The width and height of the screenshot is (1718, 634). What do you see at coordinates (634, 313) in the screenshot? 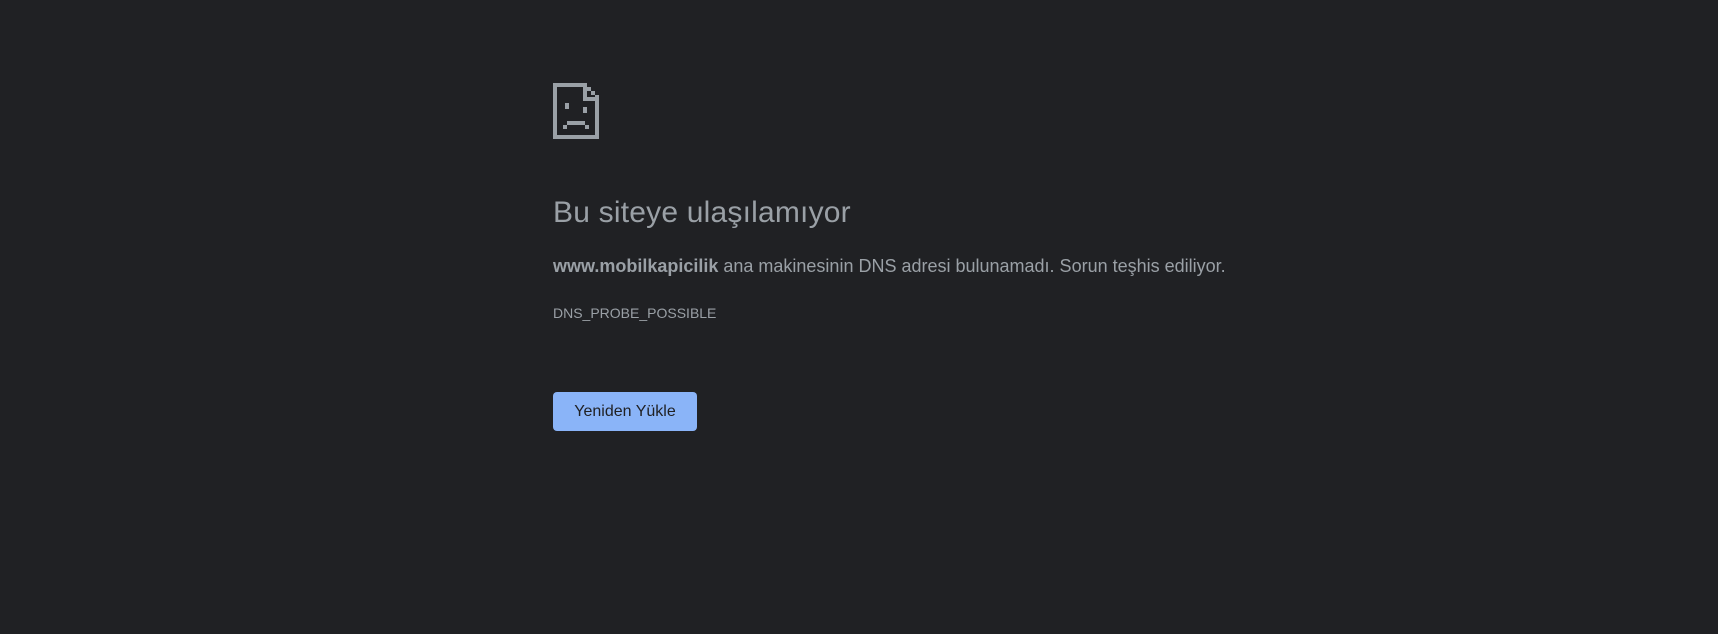
I see `error-code: DNS_PROBE_POSSIBLE` at bounding box center [634, 313].